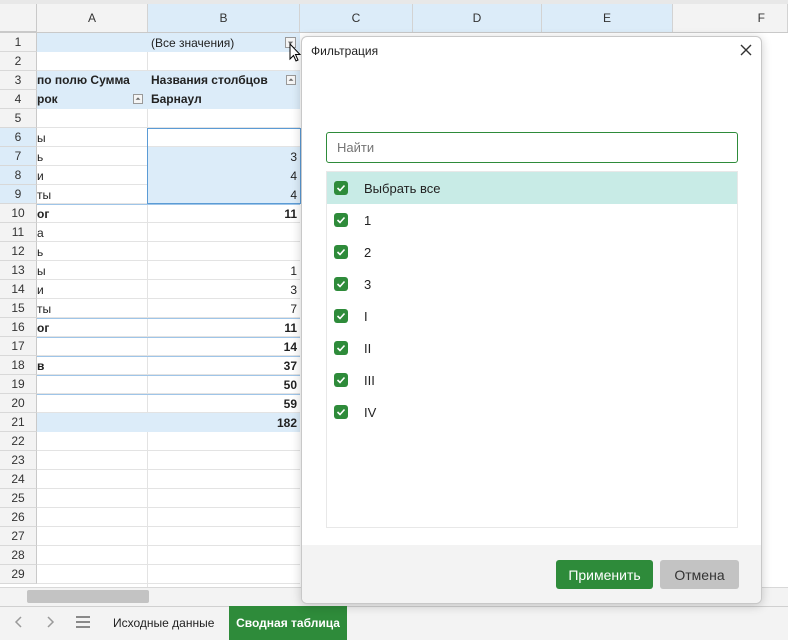 The height and width of the screenshot is (640, 788). I want to click on select-all-label: Выбрать все, so click(402, 188).